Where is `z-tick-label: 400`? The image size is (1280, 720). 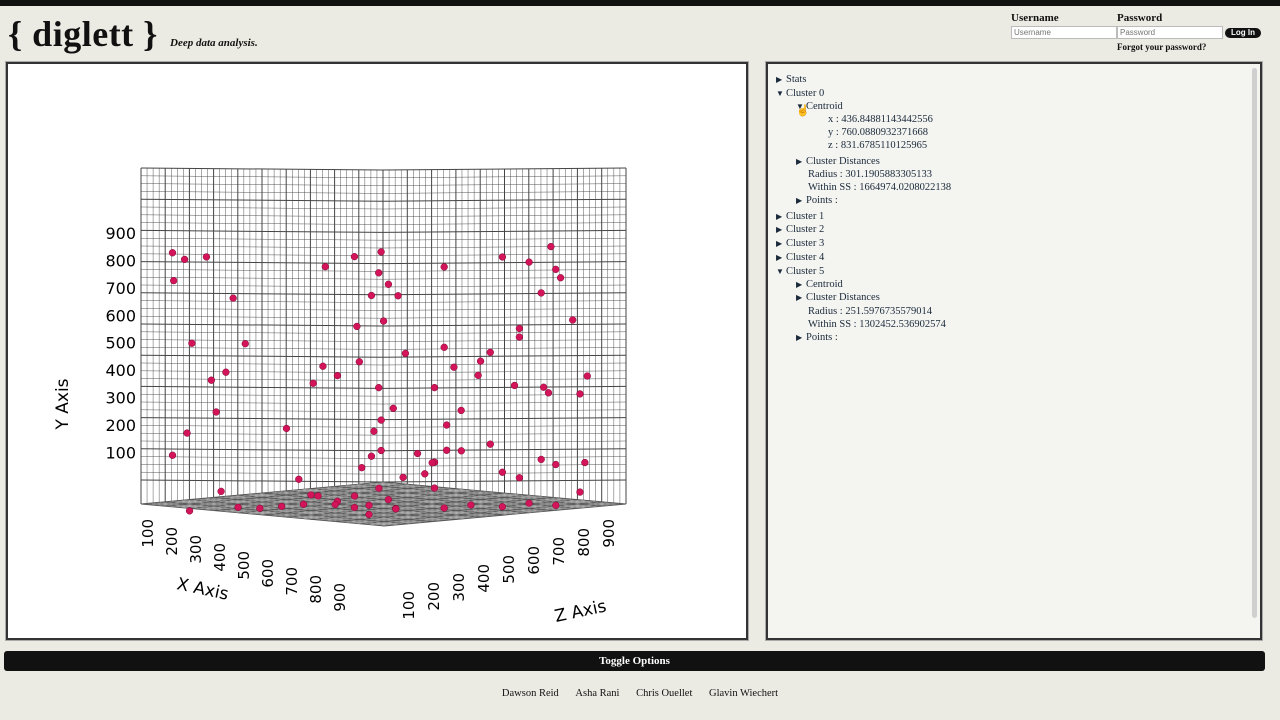 z-tick-label: 400 is located at coordinates (484, 578).